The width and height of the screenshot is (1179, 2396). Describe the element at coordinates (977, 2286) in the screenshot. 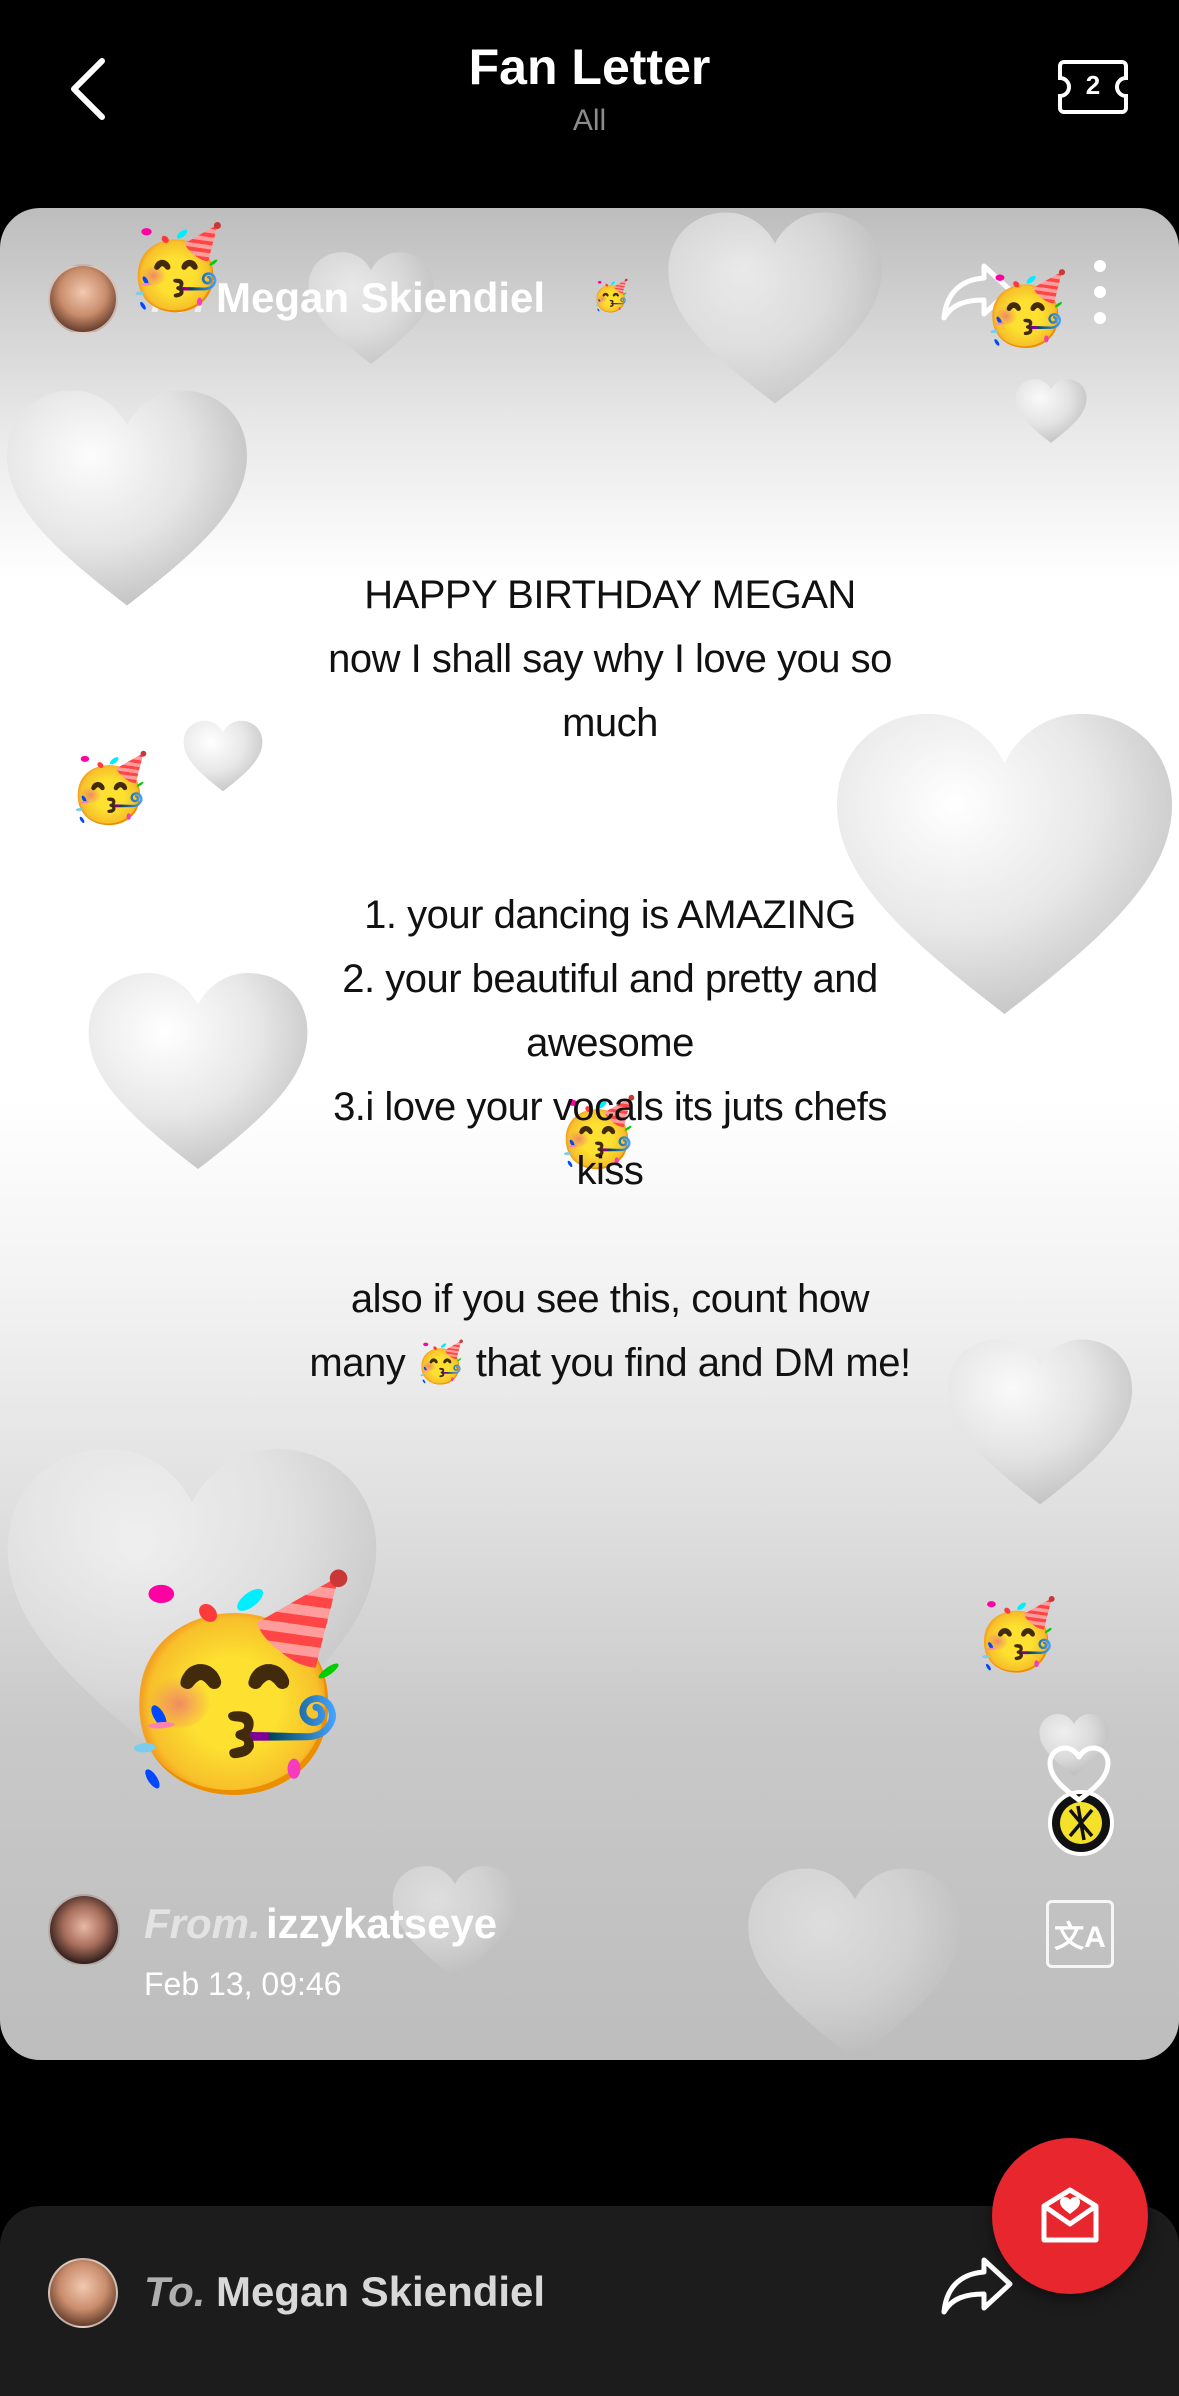

I see `share-arrow-icon` at that location.